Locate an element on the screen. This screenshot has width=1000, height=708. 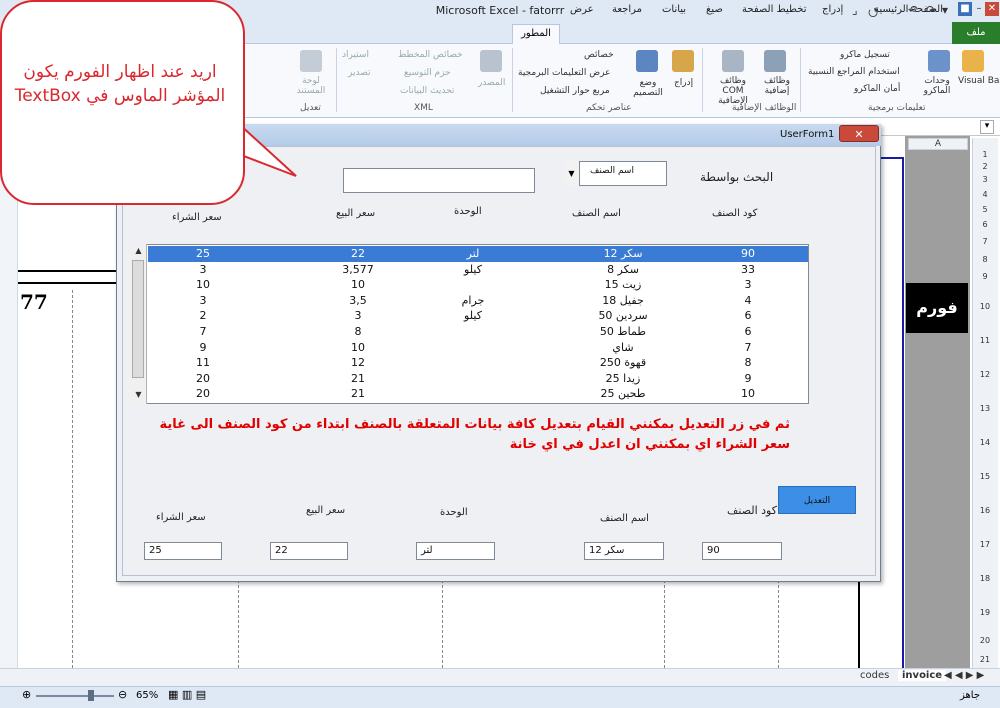
userform-title: UserForm1 is located at coordinates (807, 134).